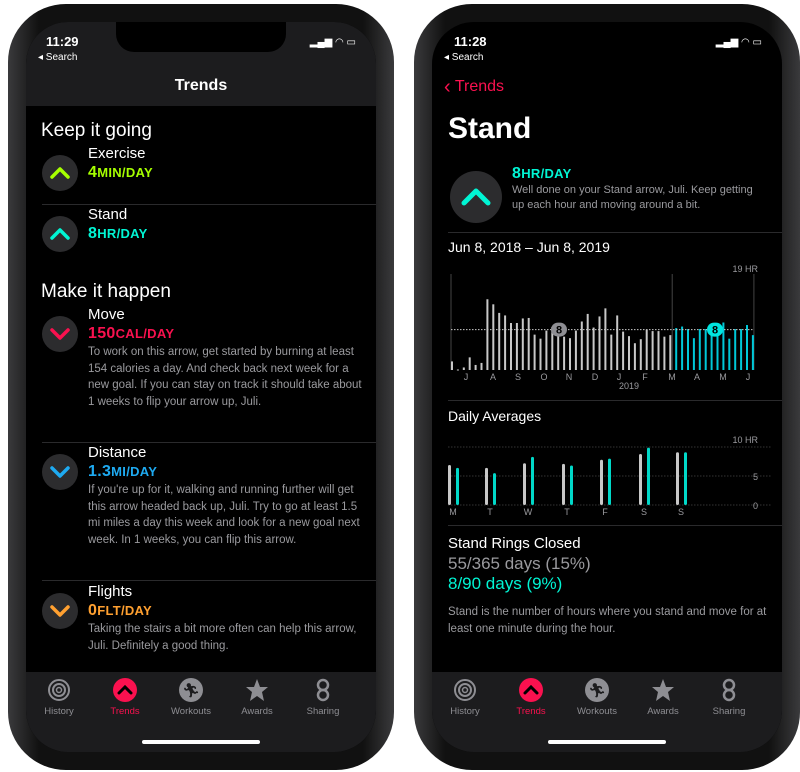 This screenshot has width=800, height=772. I want to click on y-tick-label: 0, so click(755, 506).